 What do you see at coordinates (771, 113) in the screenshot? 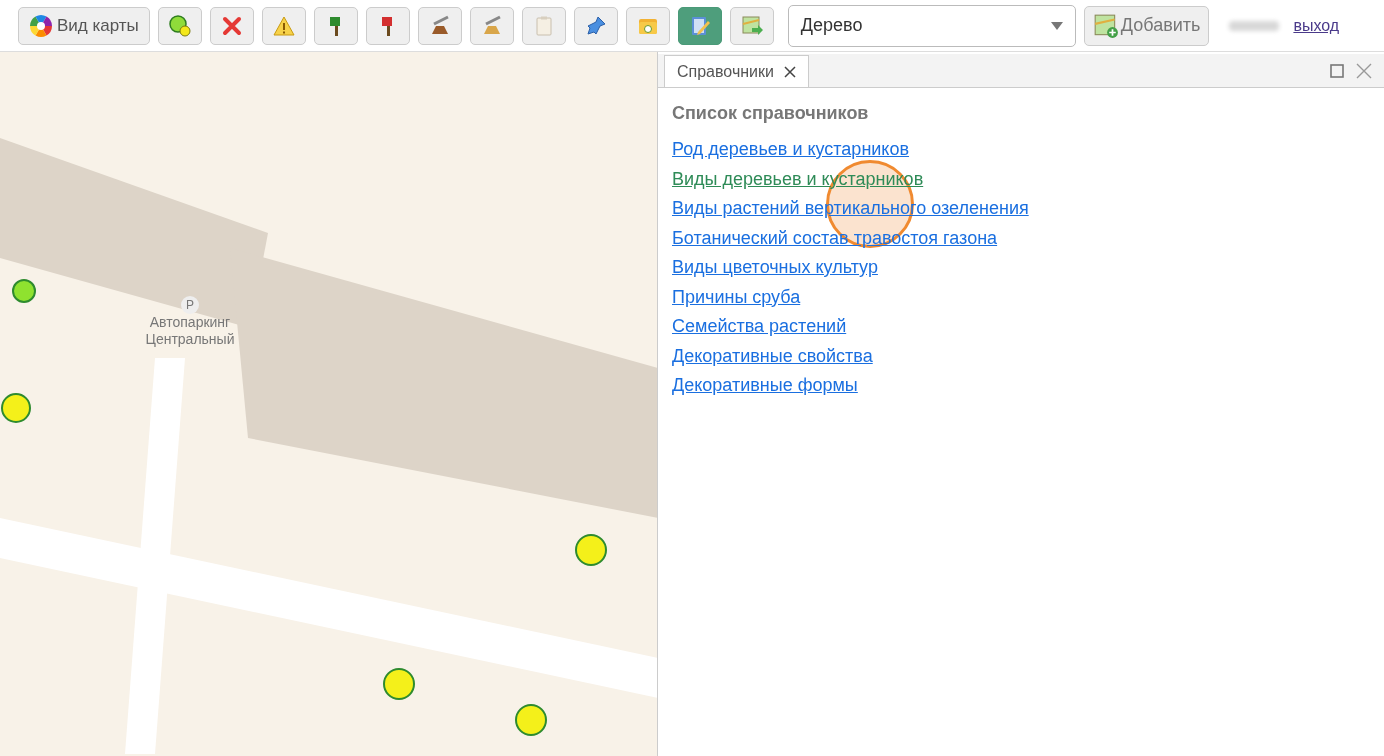
I see `list-heading: Список справочников` at bounding box center [771, 113].